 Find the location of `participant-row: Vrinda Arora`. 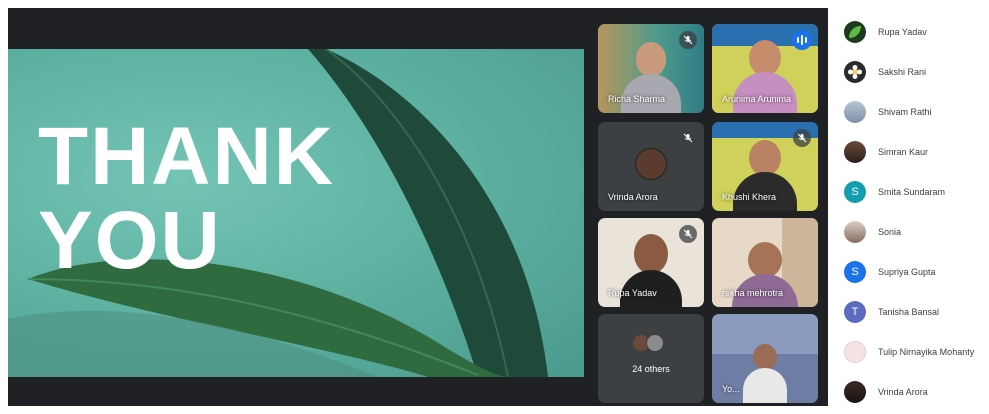

participant-row: Vrinda Arora is located at coordinates (886, 392).